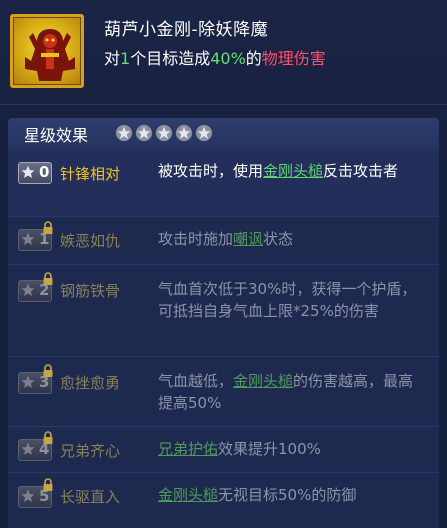  I want to click on skill-description: 对1个目标造成40%的物理伤害, so click(215, 58).